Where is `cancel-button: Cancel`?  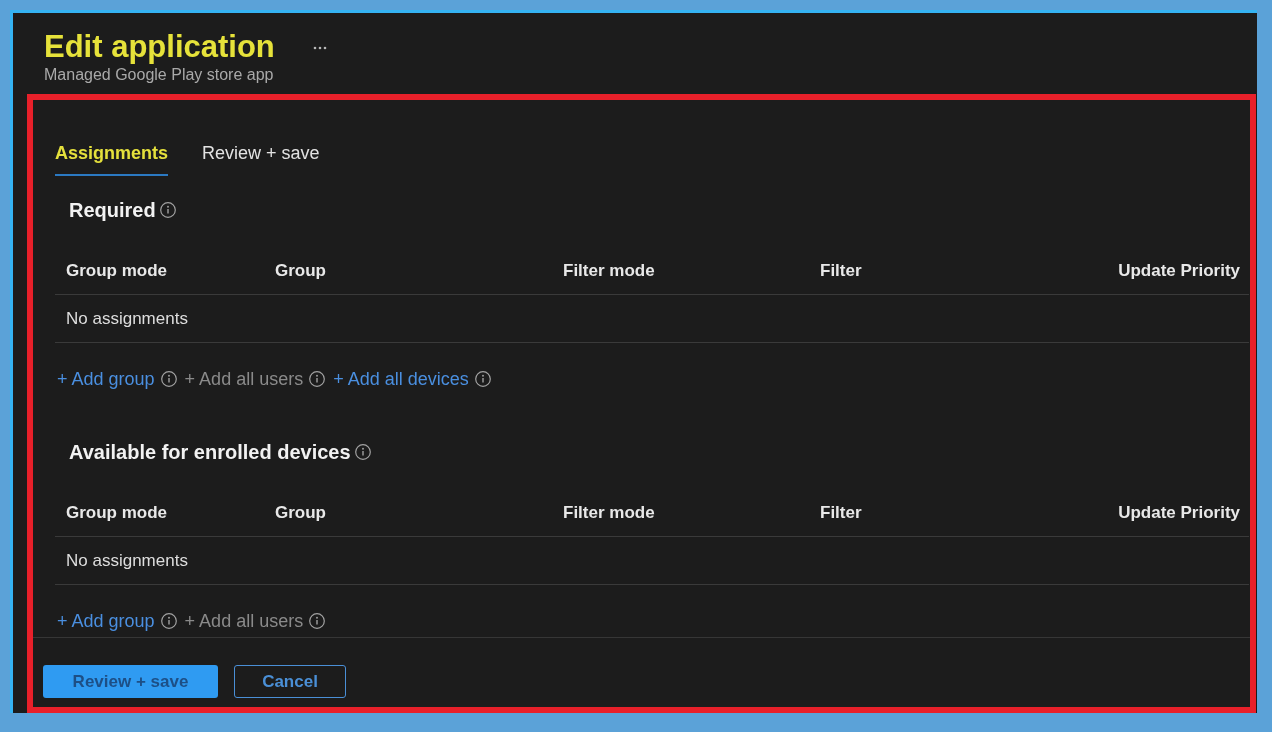
cancel-button: Cancel is located at coordinates (290, 681).